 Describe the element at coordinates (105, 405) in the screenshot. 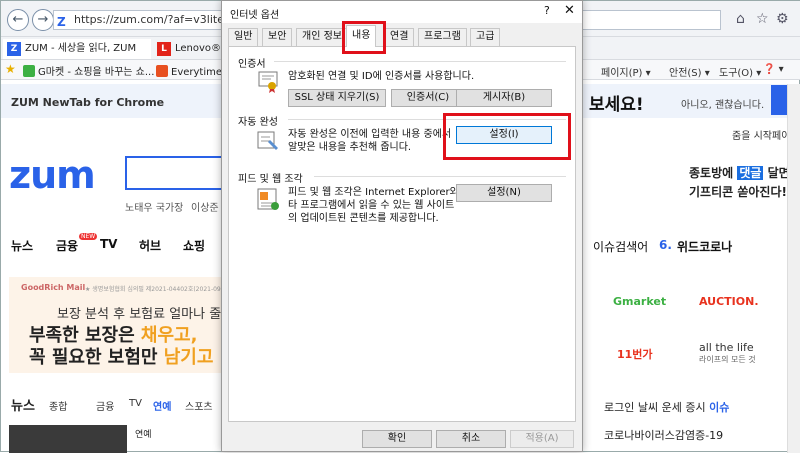

I see `news-cat: 금융` at that location.